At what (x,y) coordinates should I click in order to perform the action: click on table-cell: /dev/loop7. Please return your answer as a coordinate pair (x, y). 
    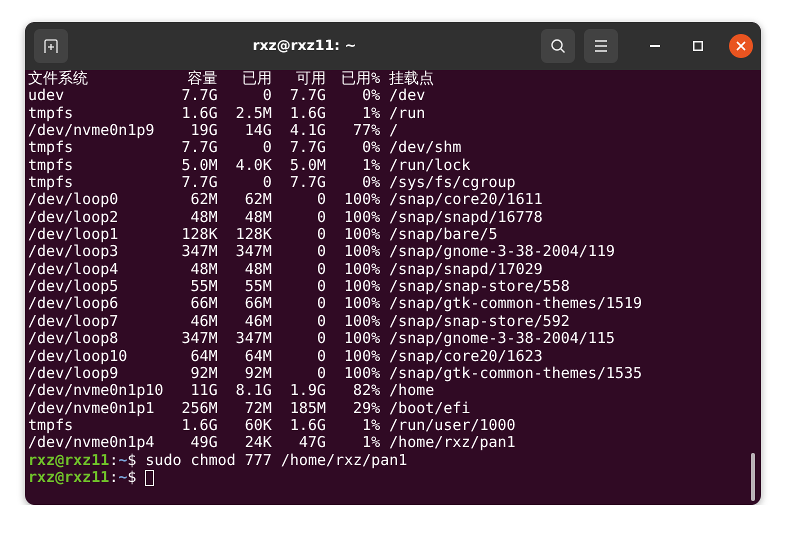
    Looking at the image, I should click on (73, 321).